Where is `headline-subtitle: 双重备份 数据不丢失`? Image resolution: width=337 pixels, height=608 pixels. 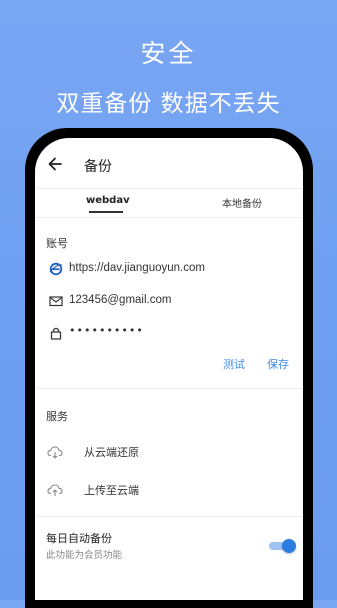 headline-subtitle: 双重备份 数据不丢失 is located at coordinates (168, 104).